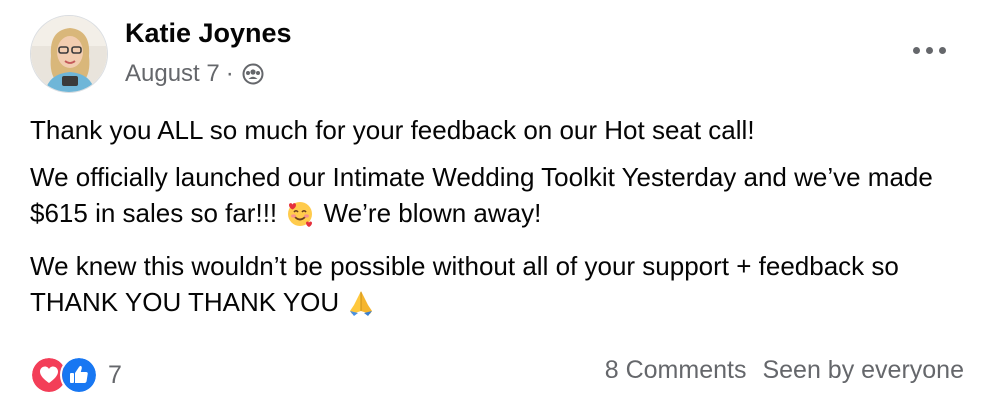 The image size is (994, 412). I want to click on post-meta: August 7 ·, so click(194, 74).